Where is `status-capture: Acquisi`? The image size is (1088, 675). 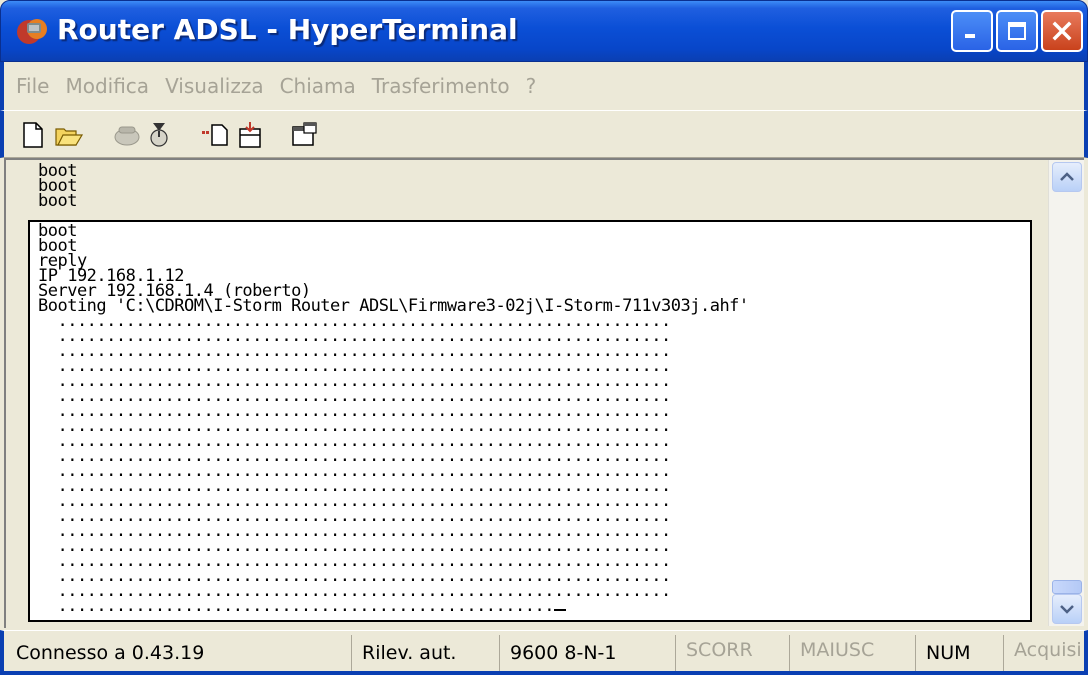
status-capture: Acquisi is located at coordinates (1048, 650).